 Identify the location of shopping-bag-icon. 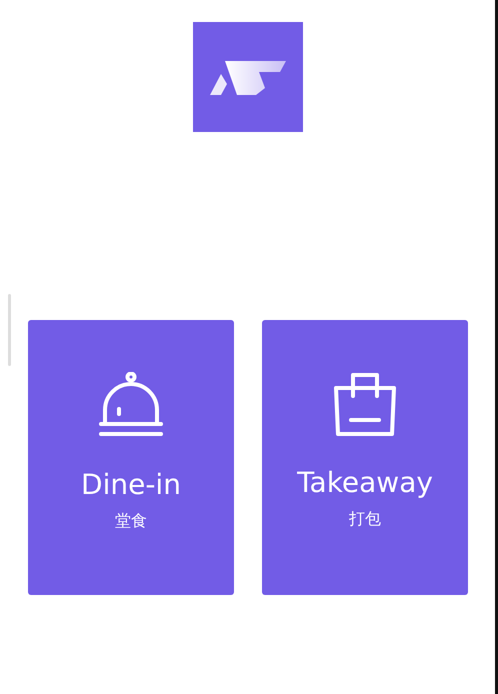
(365, 404).